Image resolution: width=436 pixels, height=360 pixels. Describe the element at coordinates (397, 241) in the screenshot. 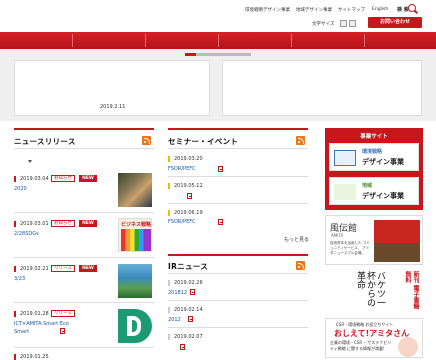

I see `building-photo` at that location.